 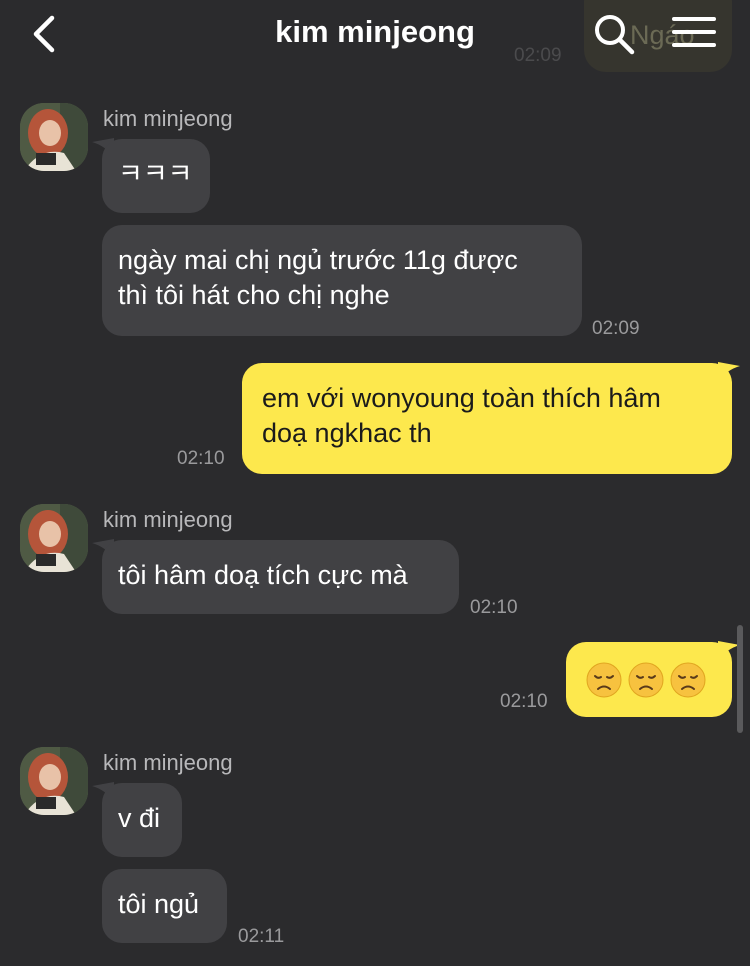 What do you see at coordinates (254, 295) in the screenshot?
I see `message-text-line: thì tôi hát cho chị nghe` at bounding box center [254, 295].